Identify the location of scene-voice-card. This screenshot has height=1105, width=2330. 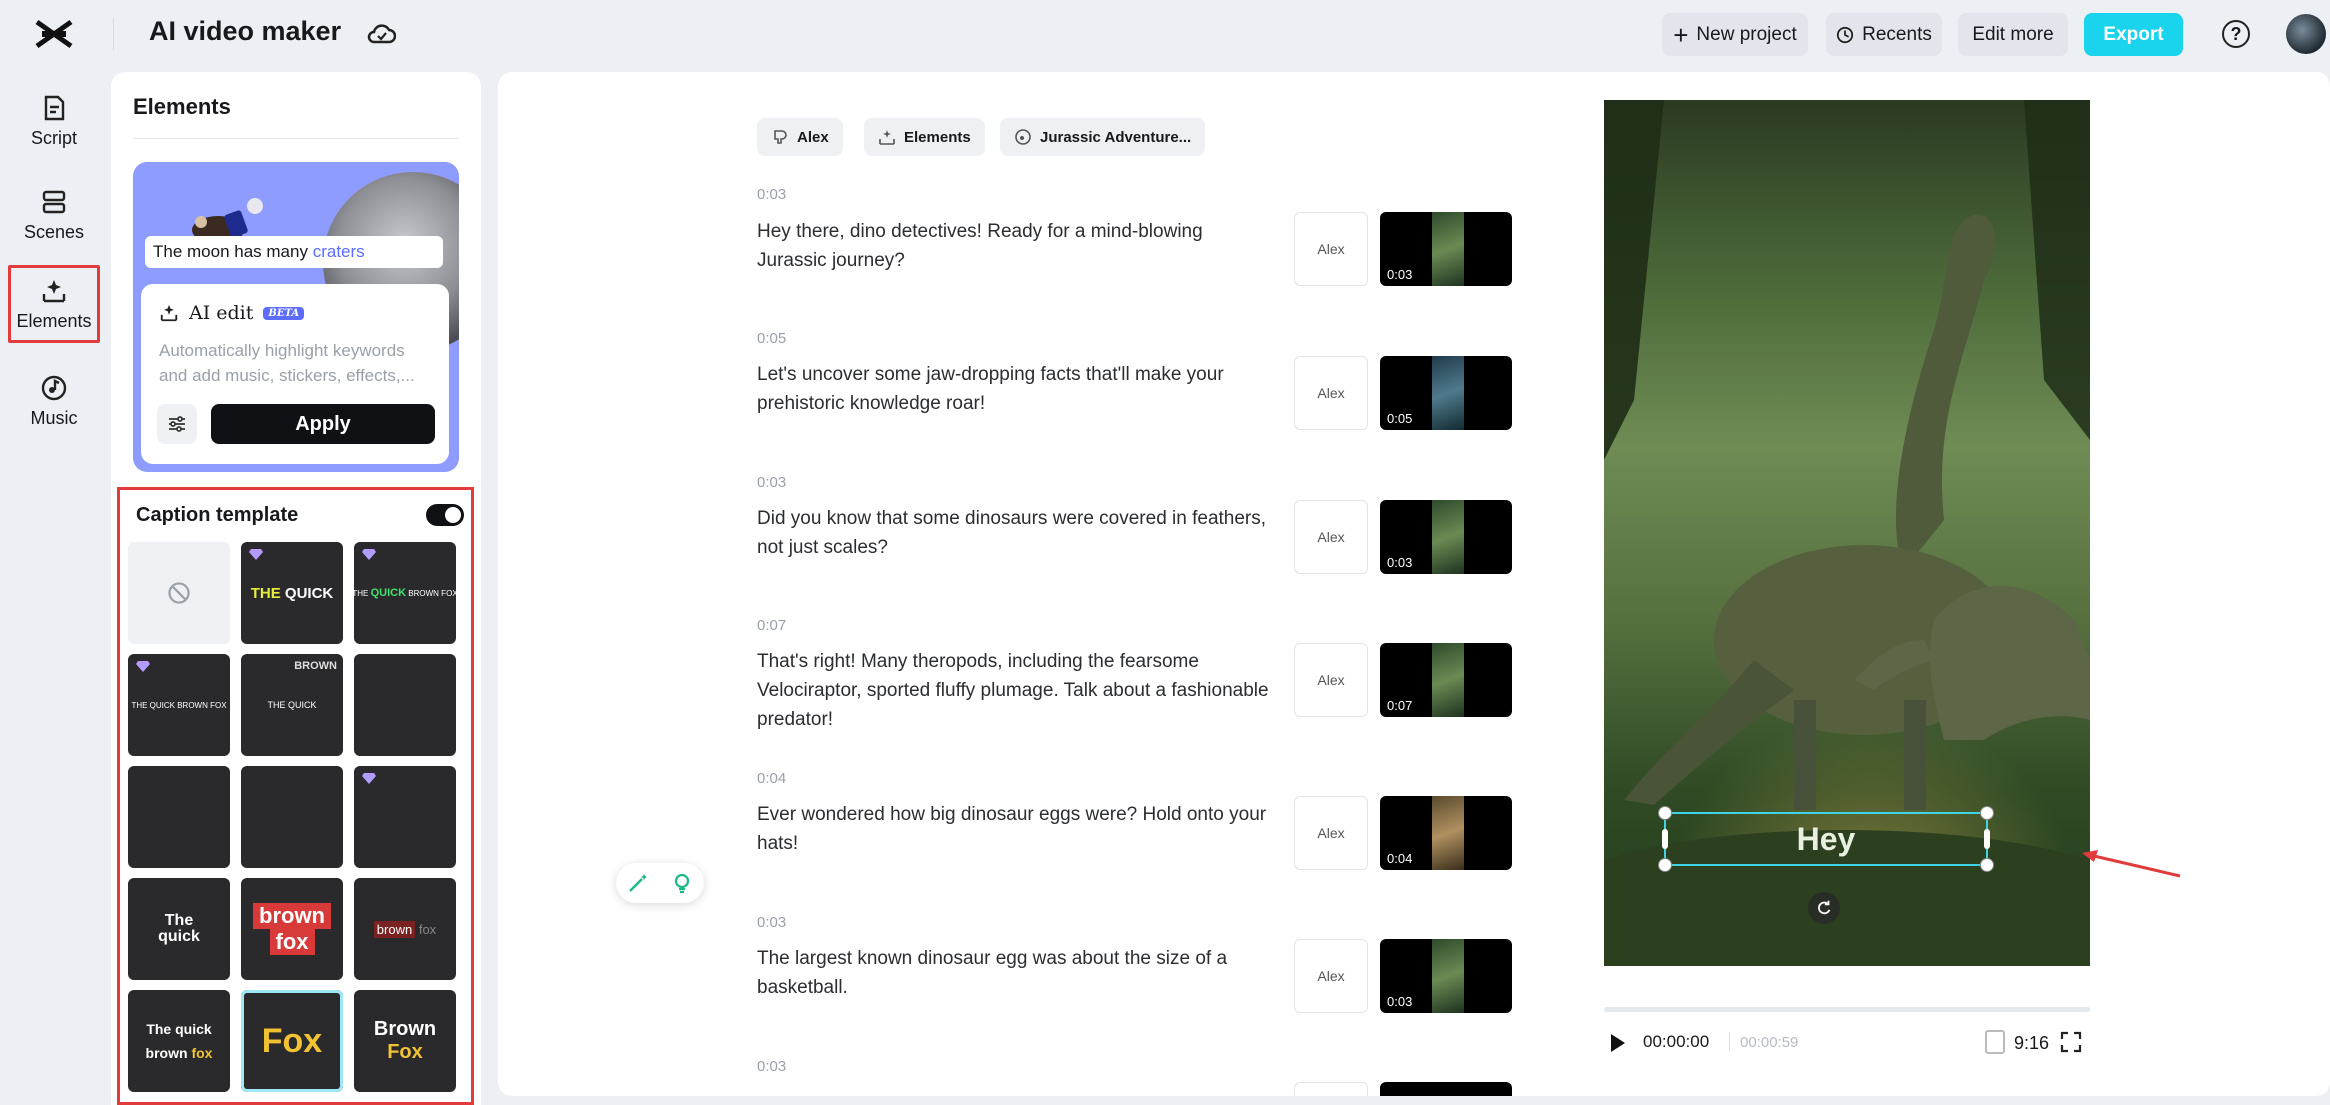
(1331, 1089).